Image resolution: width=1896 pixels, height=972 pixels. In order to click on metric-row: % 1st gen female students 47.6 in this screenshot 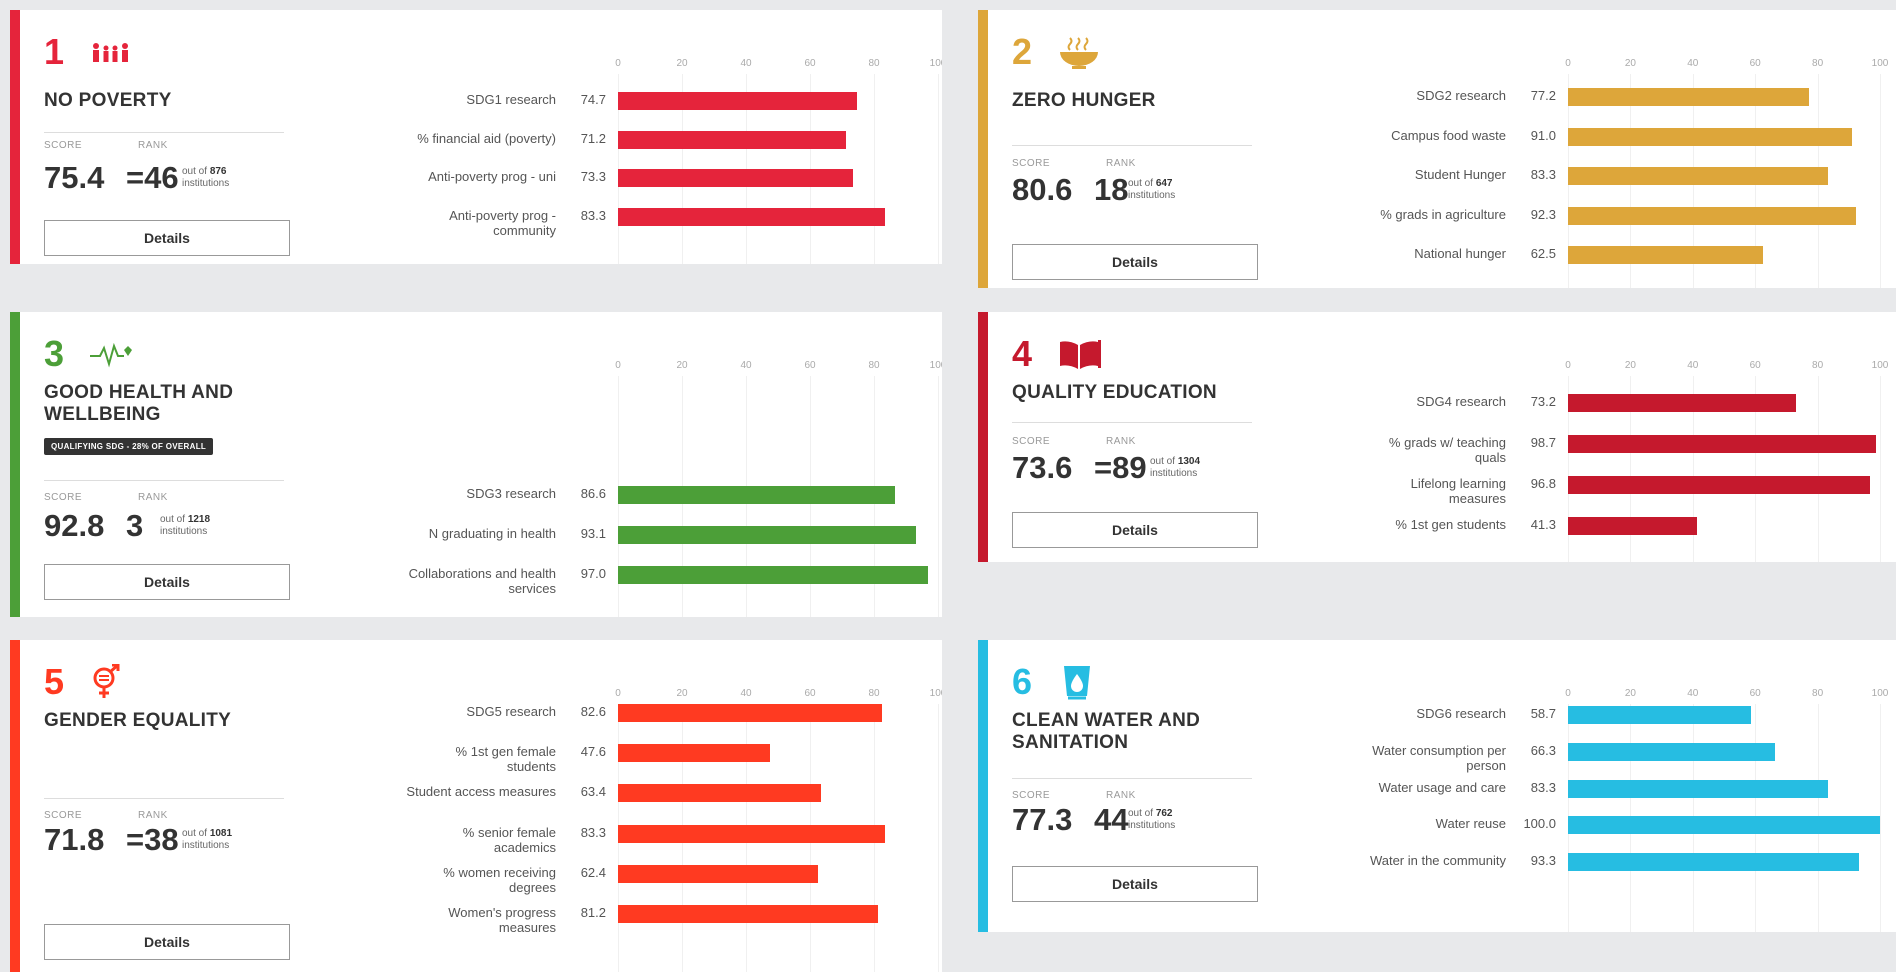, I will do `click(631, 761)`.